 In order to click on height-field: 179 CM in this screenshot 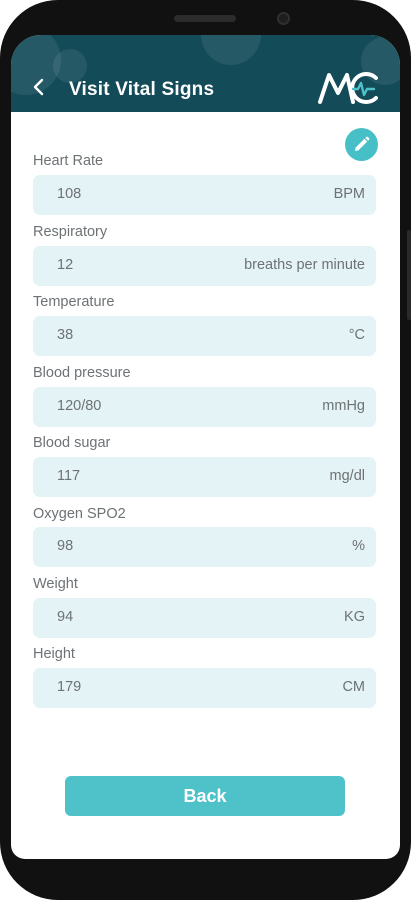, I will do `click(204, 688)`.